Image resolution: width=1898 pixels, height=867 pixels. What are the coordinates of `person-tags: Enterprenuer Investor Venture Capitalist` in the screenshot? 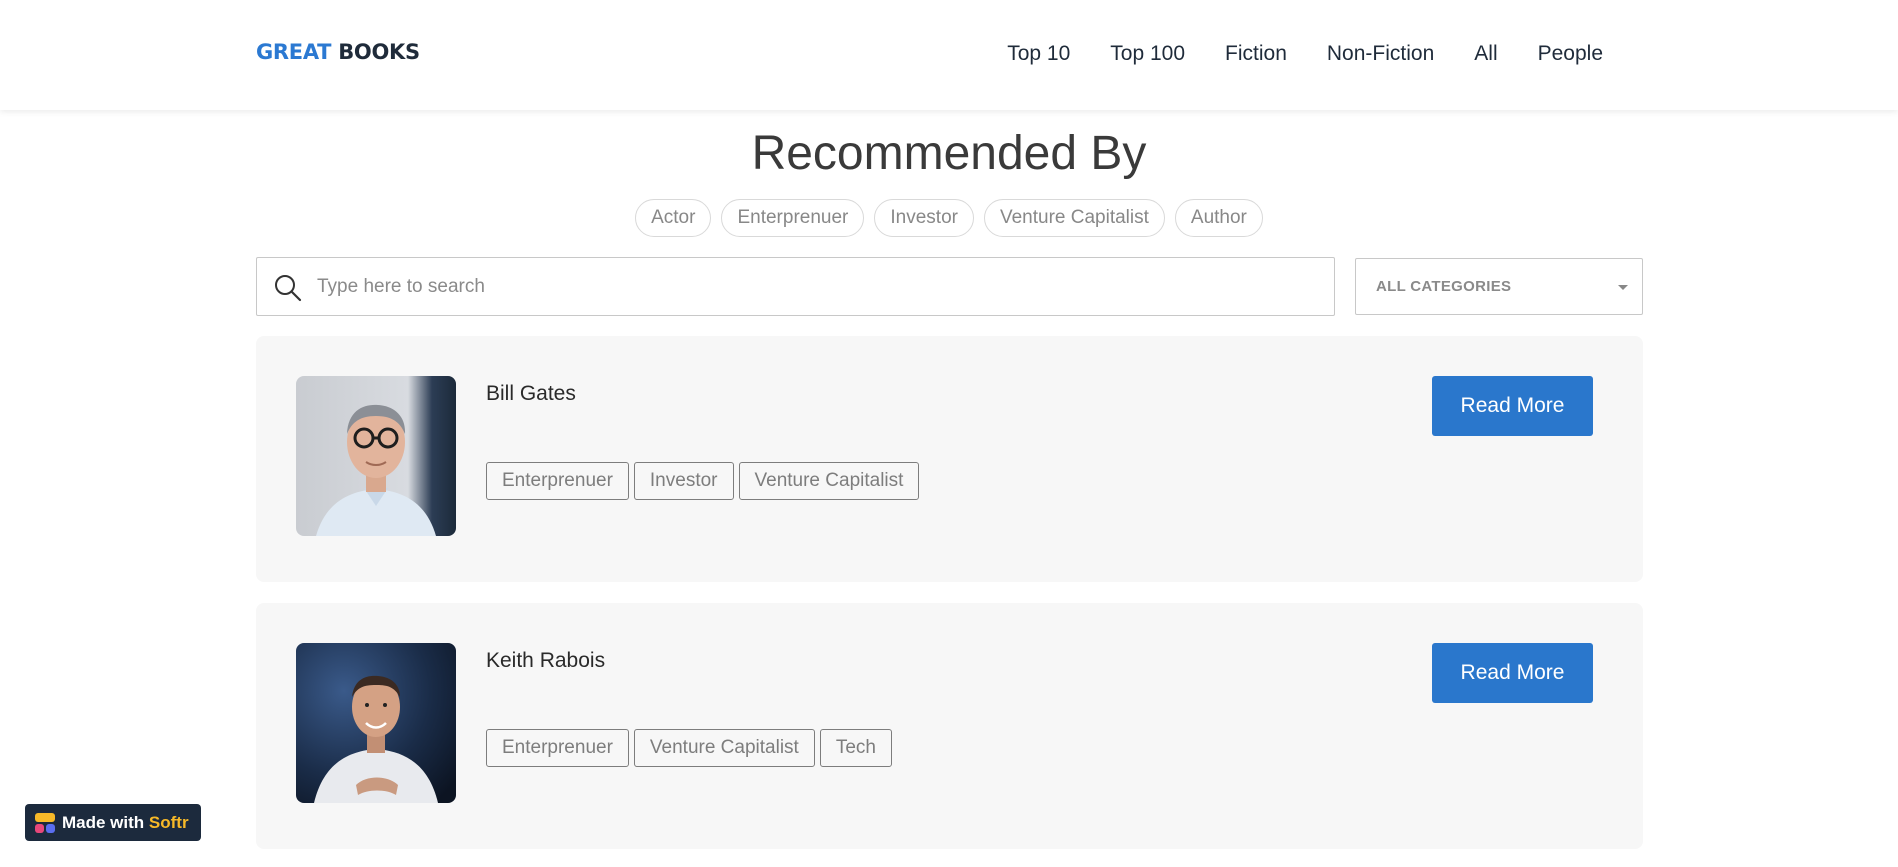 It's located at (703, 481).